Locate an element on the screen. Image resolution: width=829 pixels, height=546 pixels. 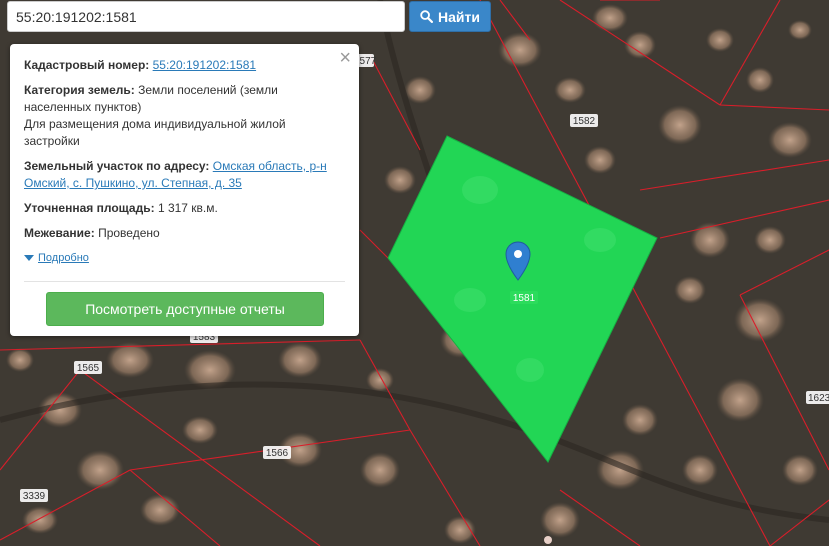
address-link-2: Омский, с. Пушкино, ул. Степная, д. 35 is located at coordinates (133, 183).